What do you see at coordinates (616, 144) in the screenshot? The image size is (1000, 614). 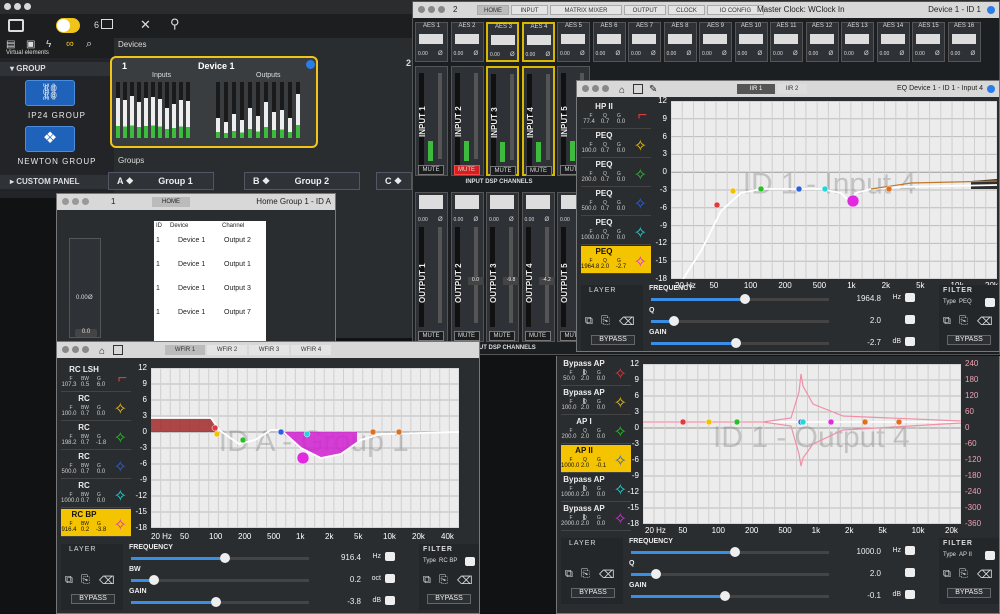 I see `band-item: PEQ F Q G 100.0 0.7 0.0 ✧` at bounding box center [616, 144].